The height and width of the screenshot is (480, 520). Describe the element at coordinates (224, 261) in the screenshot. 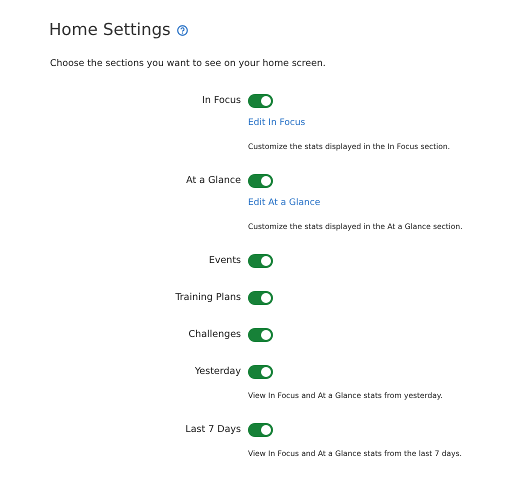

I see `setting-label: Events` at that location.